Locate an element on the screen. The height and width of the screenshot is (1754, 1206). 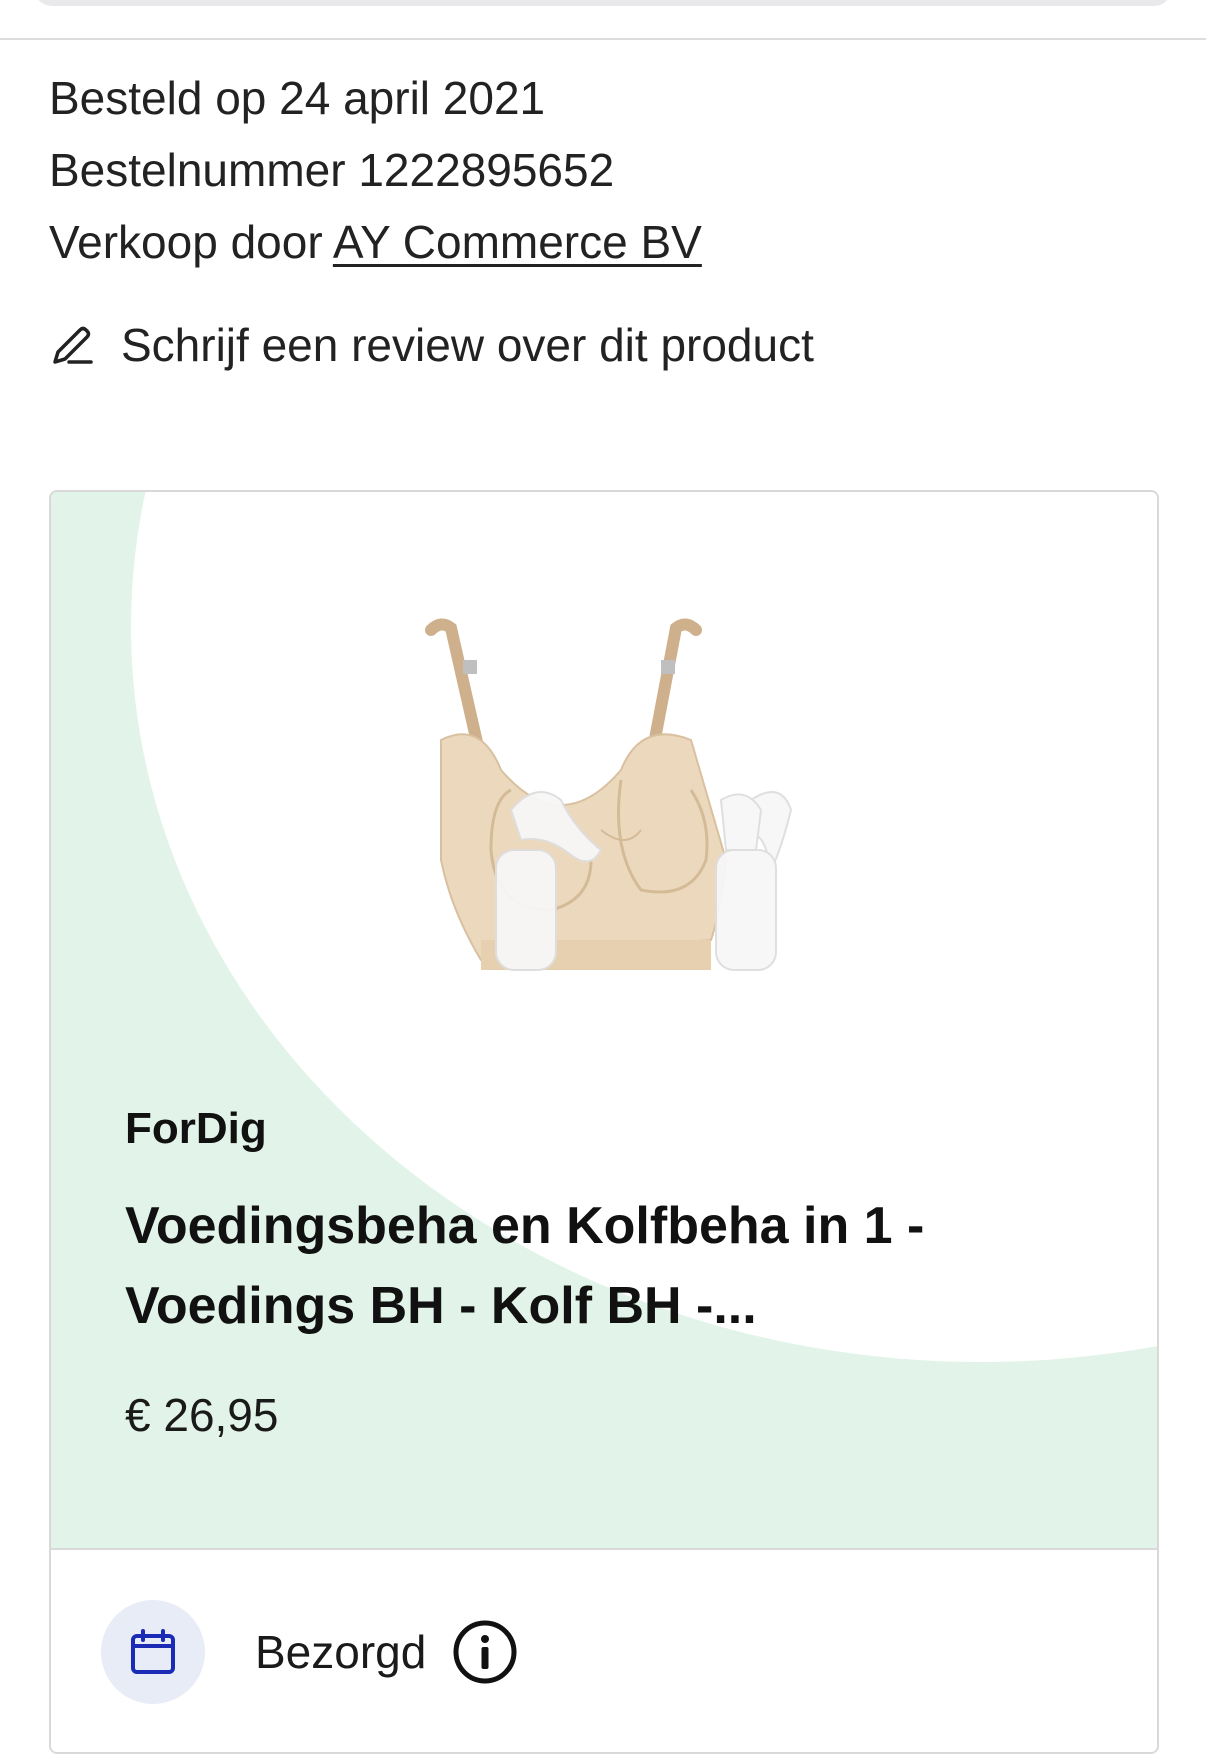
sold-by-prefix: Verkoop door is located at coordinates (191, 242).